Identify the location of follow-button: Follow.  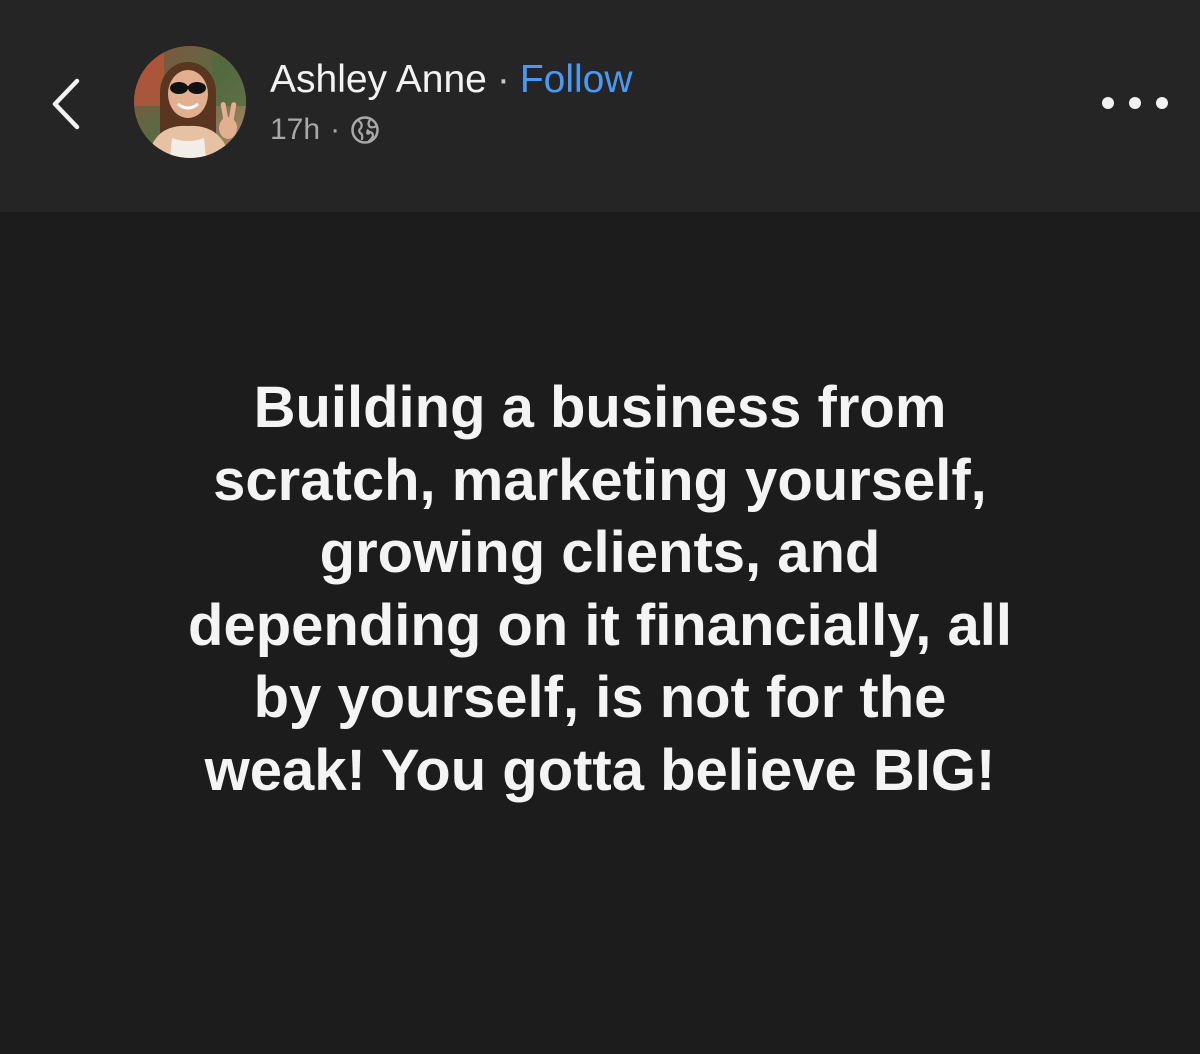
(576, 80).